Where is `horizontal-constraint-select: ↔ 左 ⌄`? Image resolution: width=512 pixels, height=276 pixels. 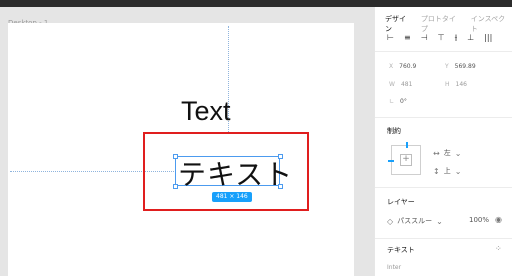 horizontal-constraint-select: ↔ 左 ⌄ is located at coordinates (447, 153).